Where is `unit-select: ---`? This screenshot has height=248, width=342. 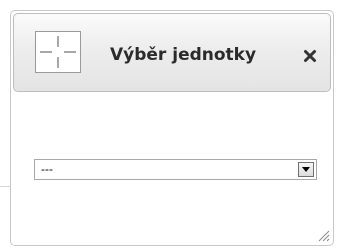 unit-select: --- is located at coordinates (175, 169).